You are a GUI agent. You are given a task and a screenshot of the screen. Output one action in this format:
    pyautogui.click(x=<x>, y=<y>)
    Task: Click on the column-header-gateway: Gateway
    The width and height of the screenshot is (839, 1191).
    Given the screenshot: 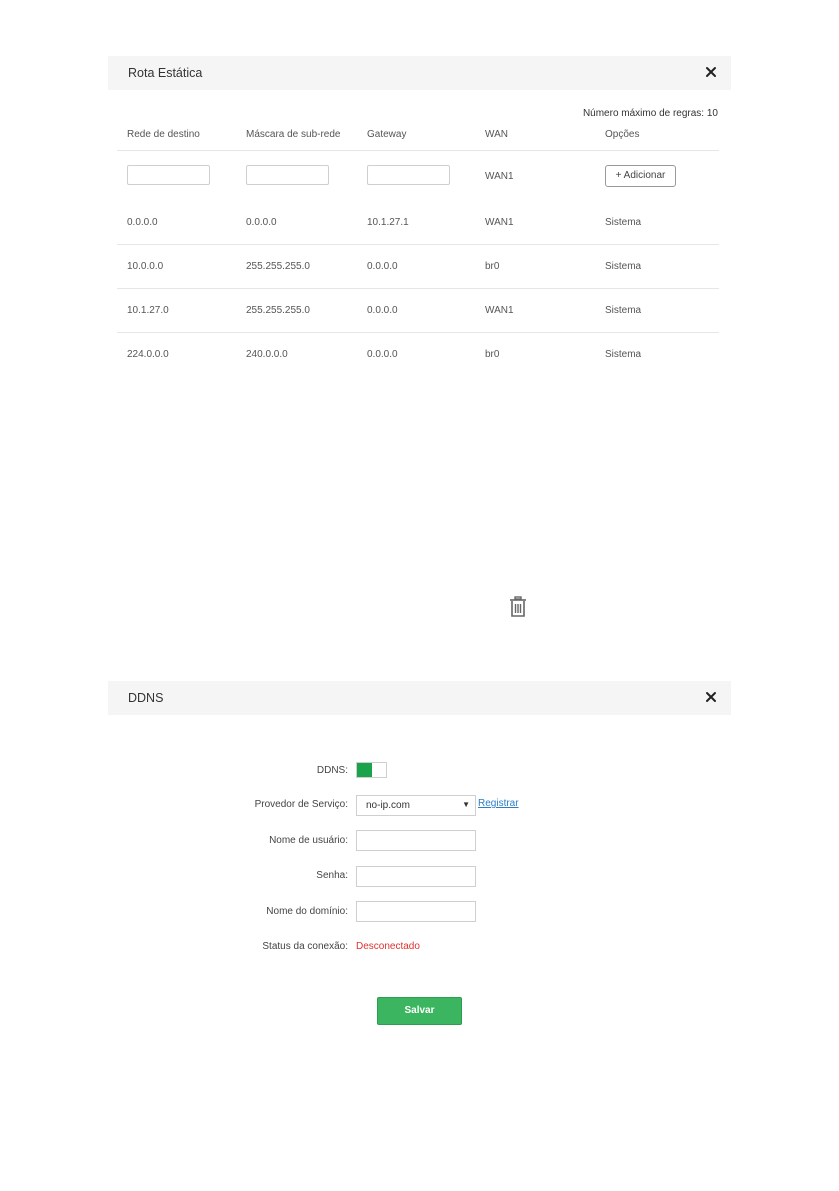 What is the action you would take?
    pyautogui.click(x=387, y=134)
    